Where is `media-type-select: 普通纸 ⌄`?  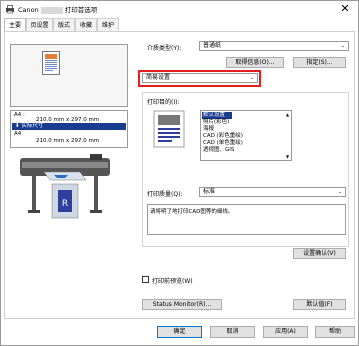 media-type-select: 普通纸 ⌄ is located at coordinates (274, 46).